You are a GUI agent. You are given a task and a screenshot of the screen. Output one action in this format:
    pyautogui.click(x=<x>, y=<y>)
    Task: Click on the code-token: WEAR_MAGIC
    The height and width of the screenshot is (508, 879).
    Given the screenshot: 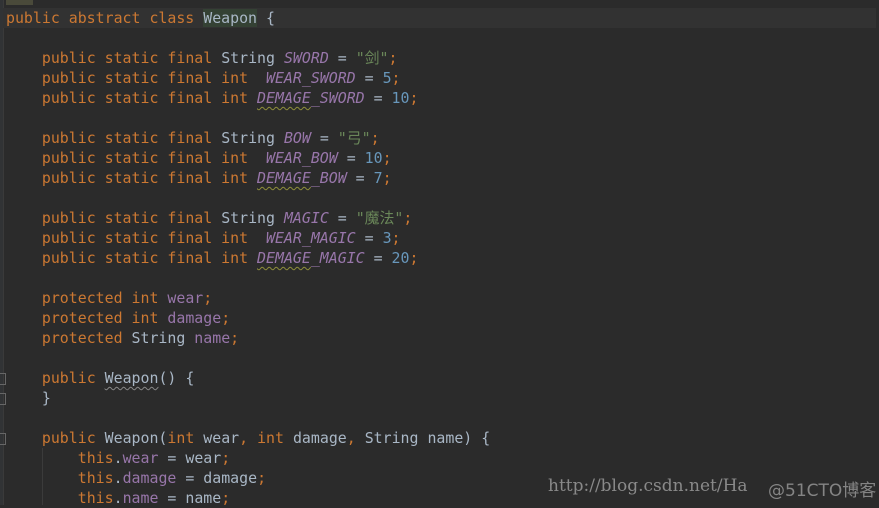 What is the action you would take?
    pyautogui.click(x=311, y=238)
    